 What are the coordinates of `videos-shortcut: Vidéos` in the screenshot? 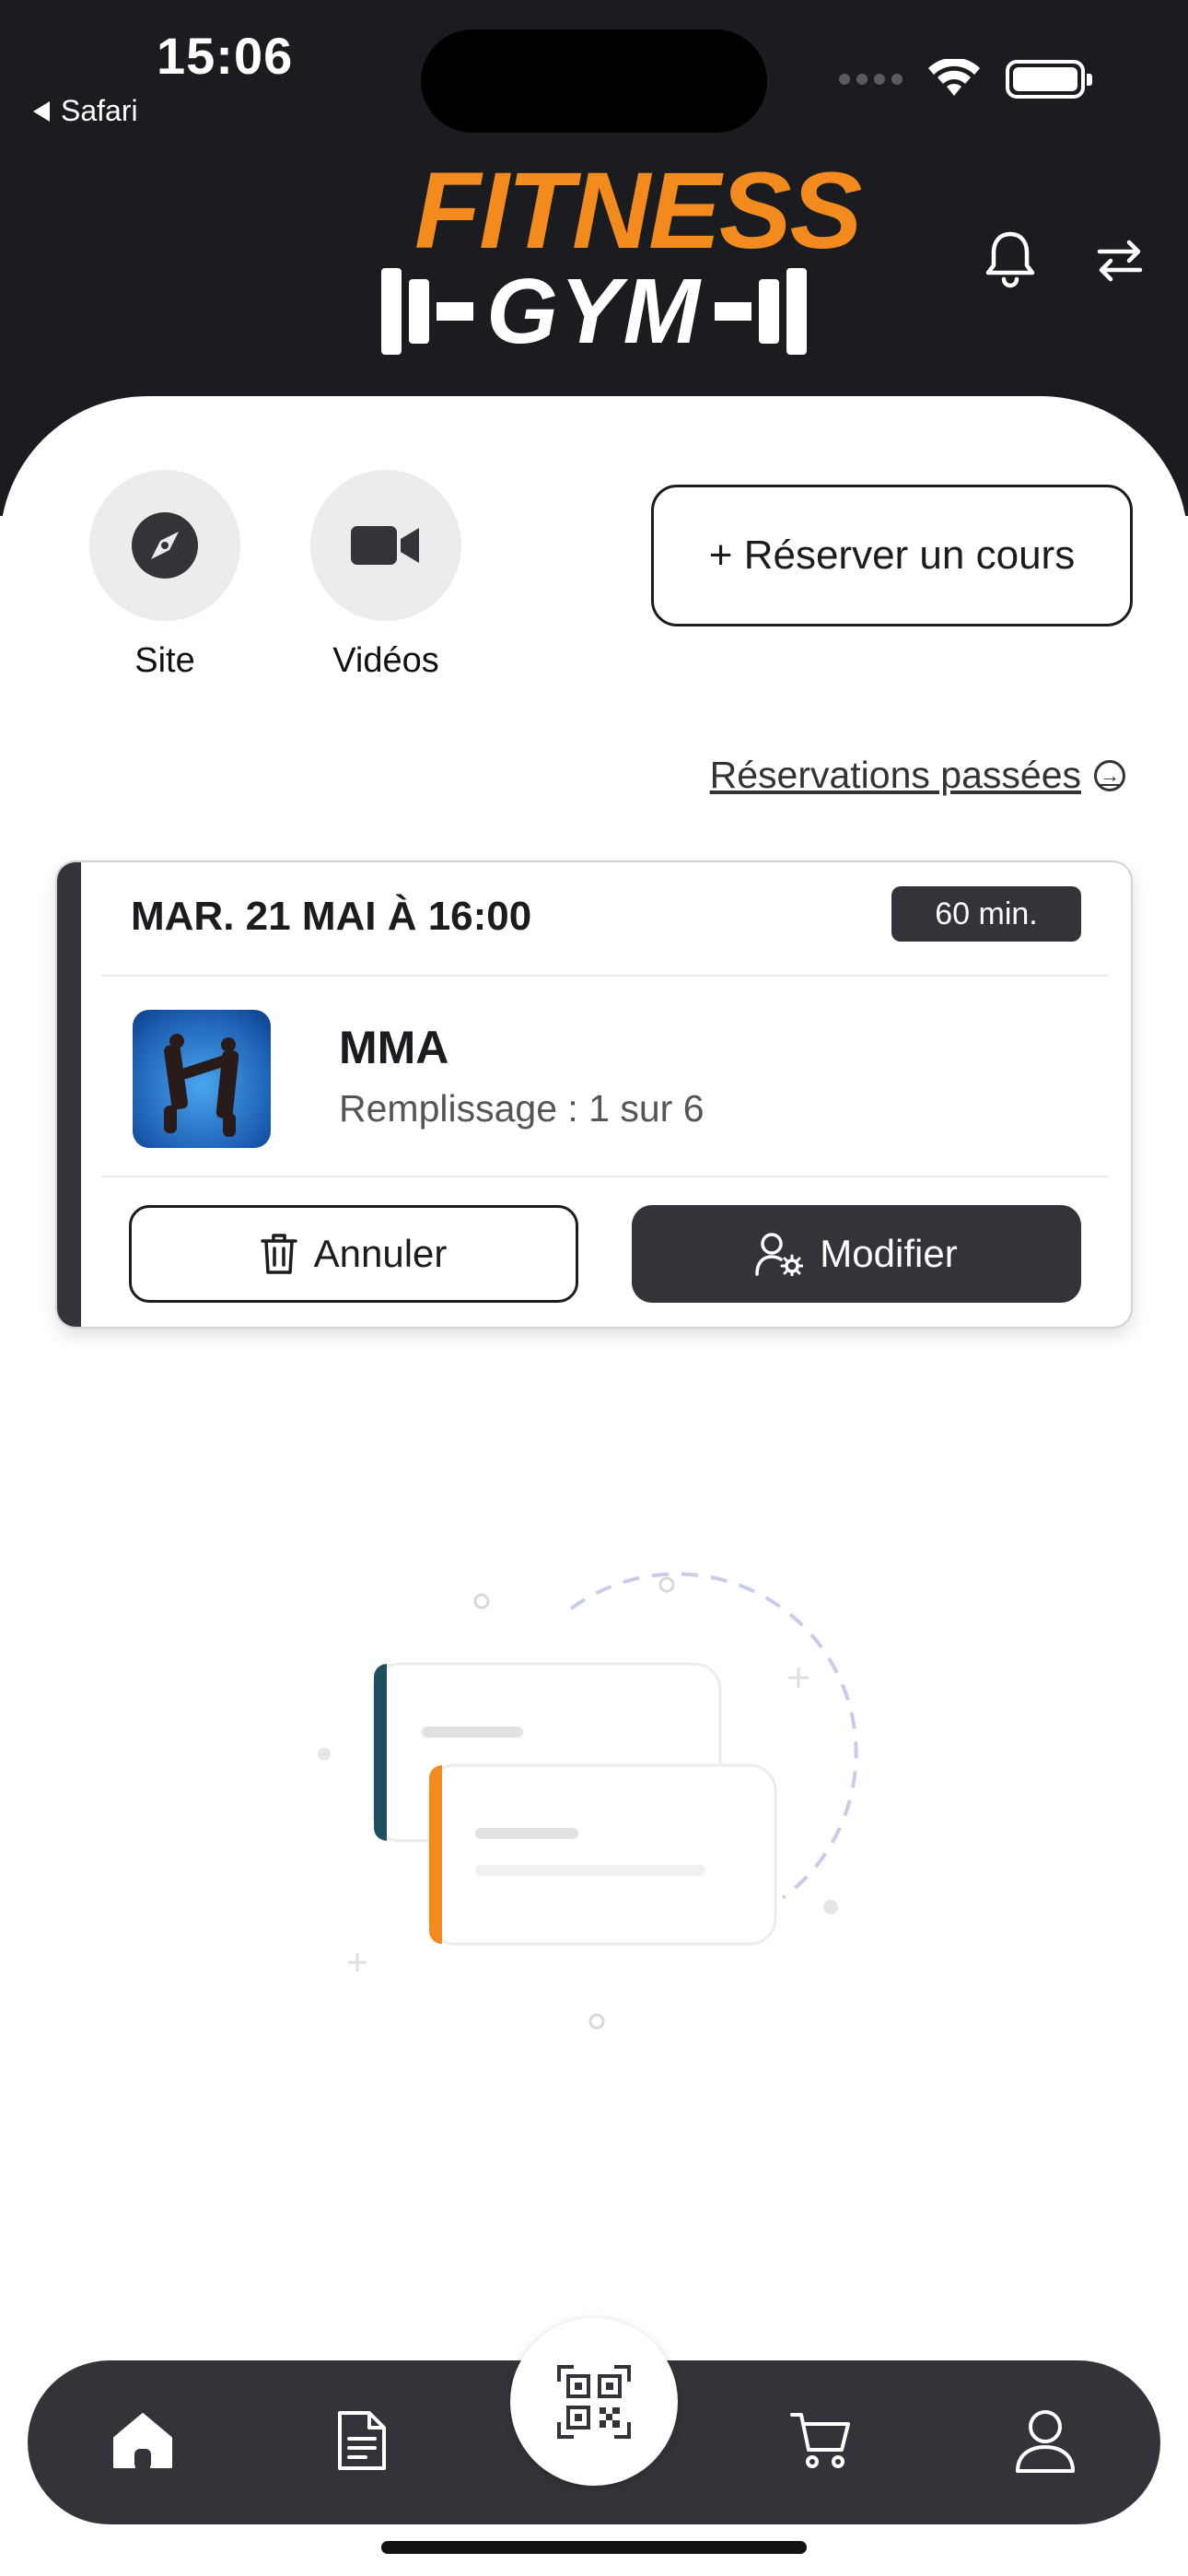 It's located at (386, 575).